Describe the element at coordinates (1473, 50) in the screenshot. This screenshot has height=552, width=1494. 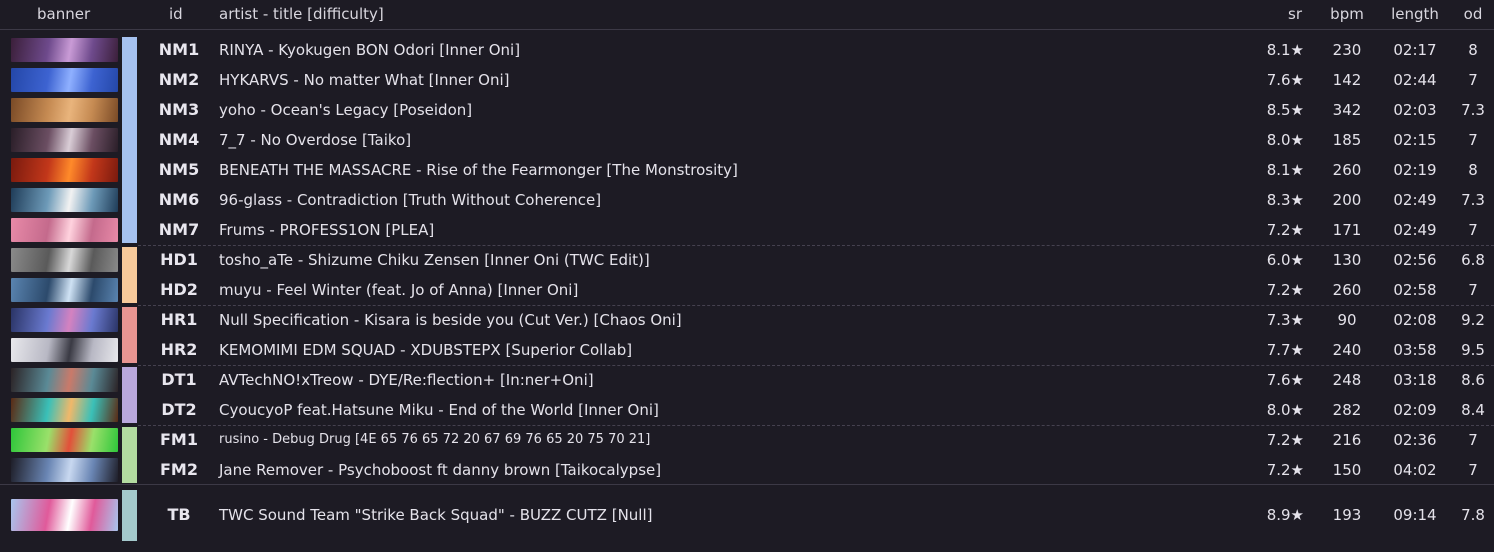
I see `od-value: 8` at that location.